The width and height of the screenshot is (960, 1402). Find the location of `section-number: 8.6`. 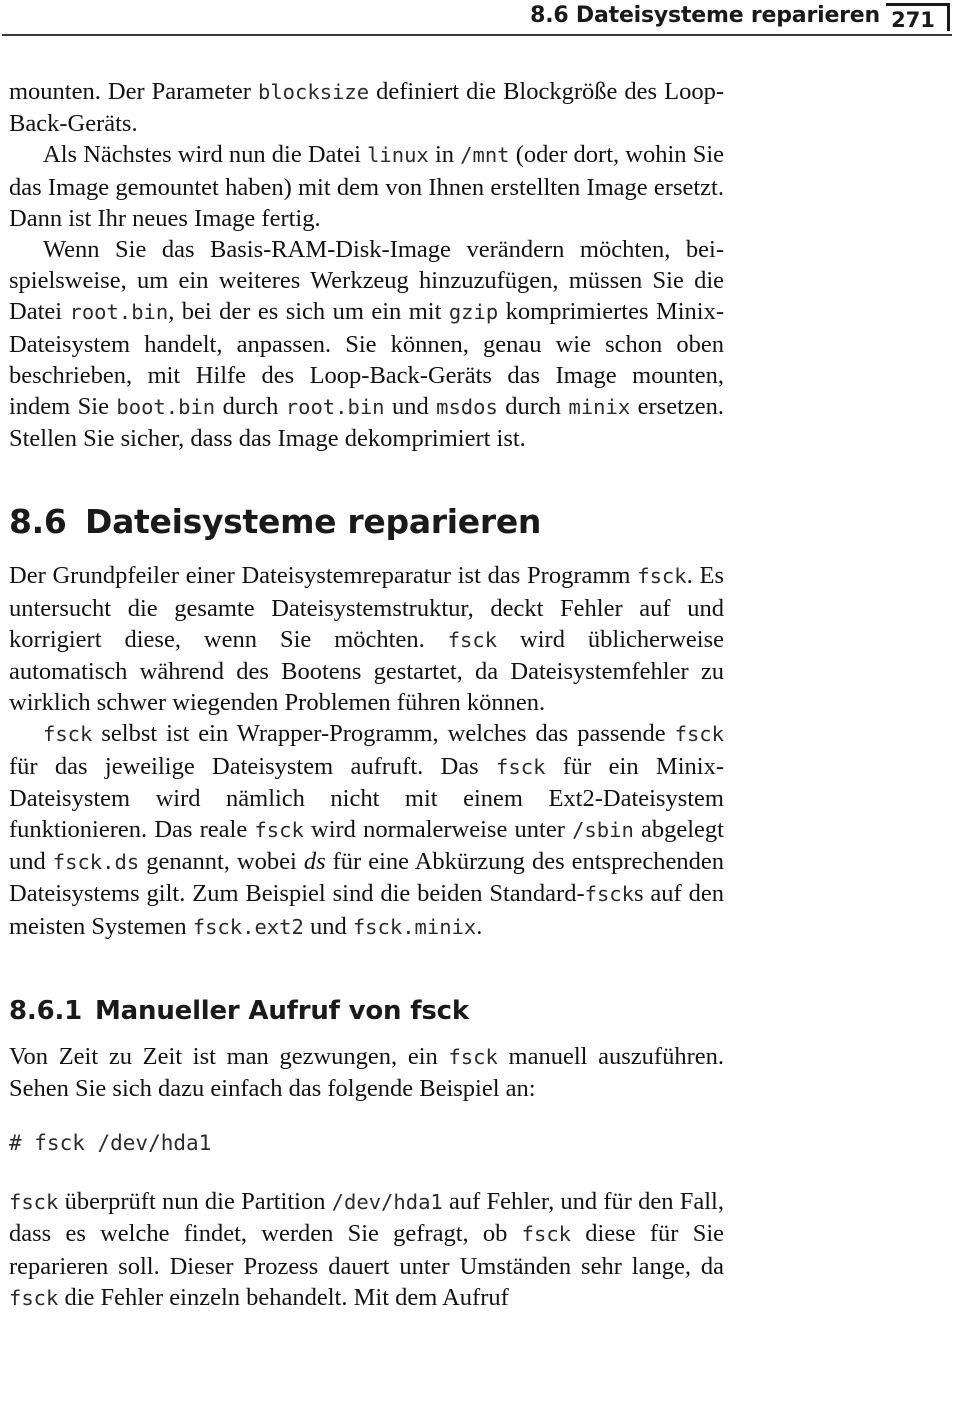

section-number: 8.6 is located at coordinates (38, 522).